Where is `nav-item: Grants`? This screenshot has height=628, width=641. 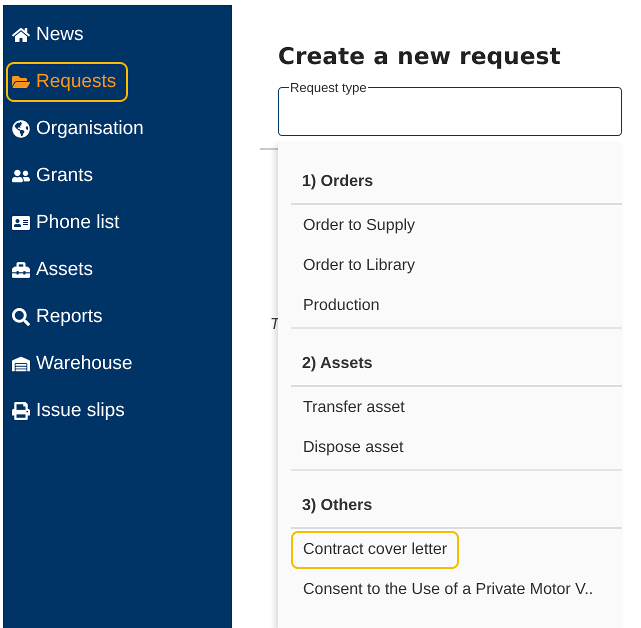 nav-item: Grants is located at coordinates (56, 176).